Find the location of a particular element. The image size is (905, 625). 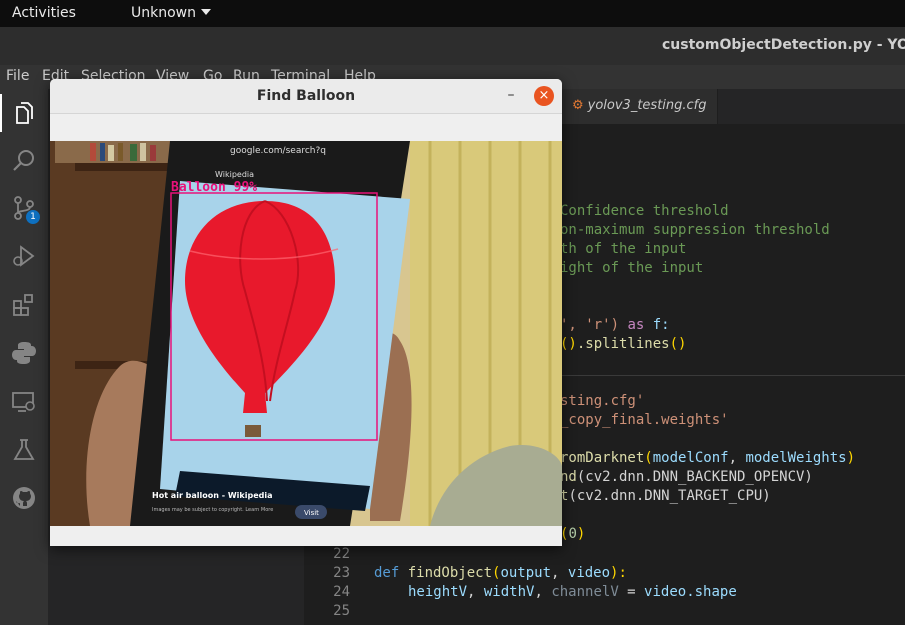

code-line-shape: heightV, widthV, channelV = video.shape is located at coordinates (572, 592).